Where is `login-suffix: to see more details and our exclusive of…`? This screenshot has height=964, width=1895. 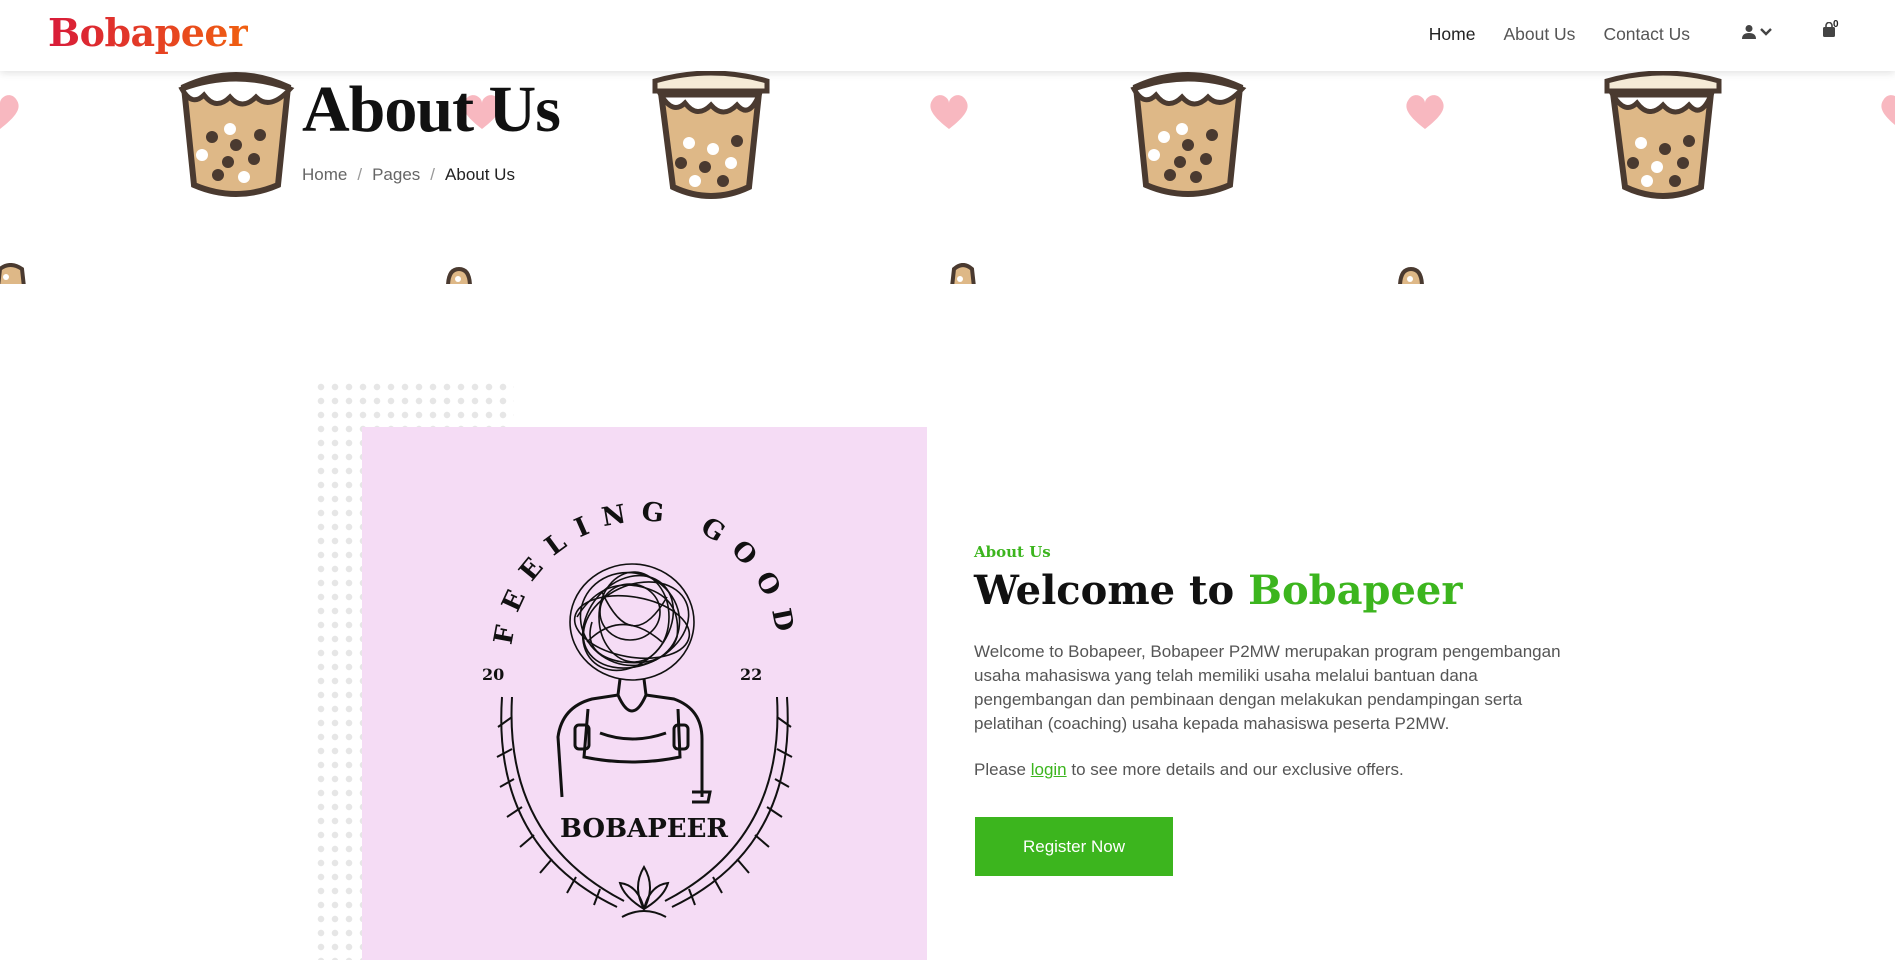 login-suffix: to see more details and our exclusive of… is located at coordinates (1237, 769).